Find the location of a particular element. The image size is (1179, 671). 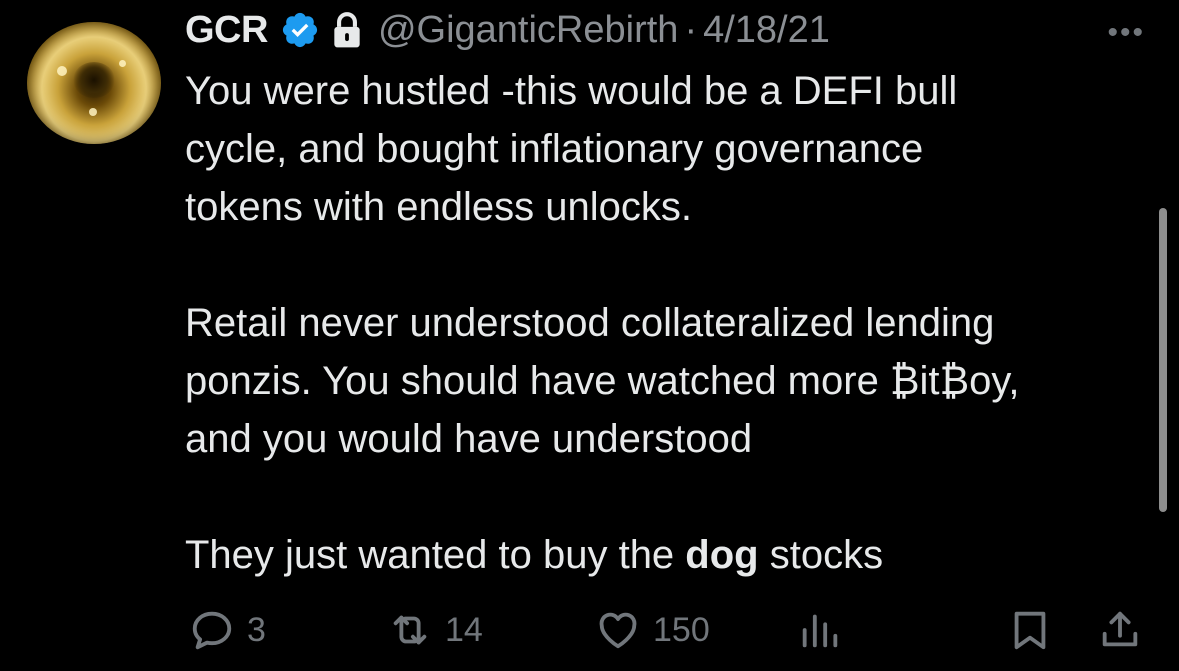

reply-button: 3 is located at coordinates (227, 630).